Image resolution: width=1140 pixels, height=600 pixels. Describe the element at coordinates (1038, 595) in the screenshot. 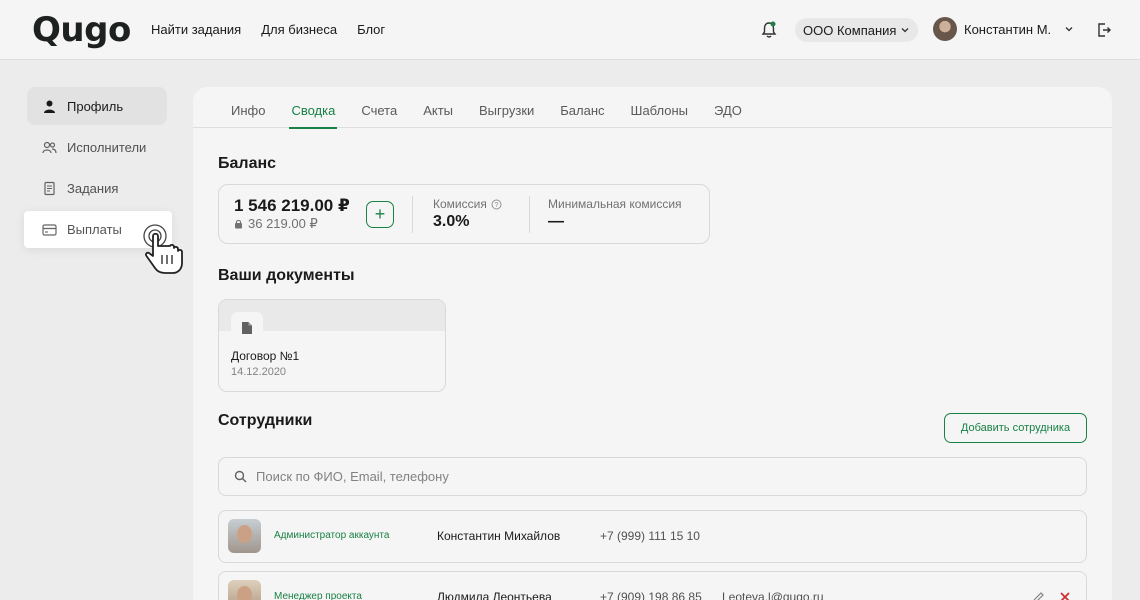

I see `edit-icon` at that location.